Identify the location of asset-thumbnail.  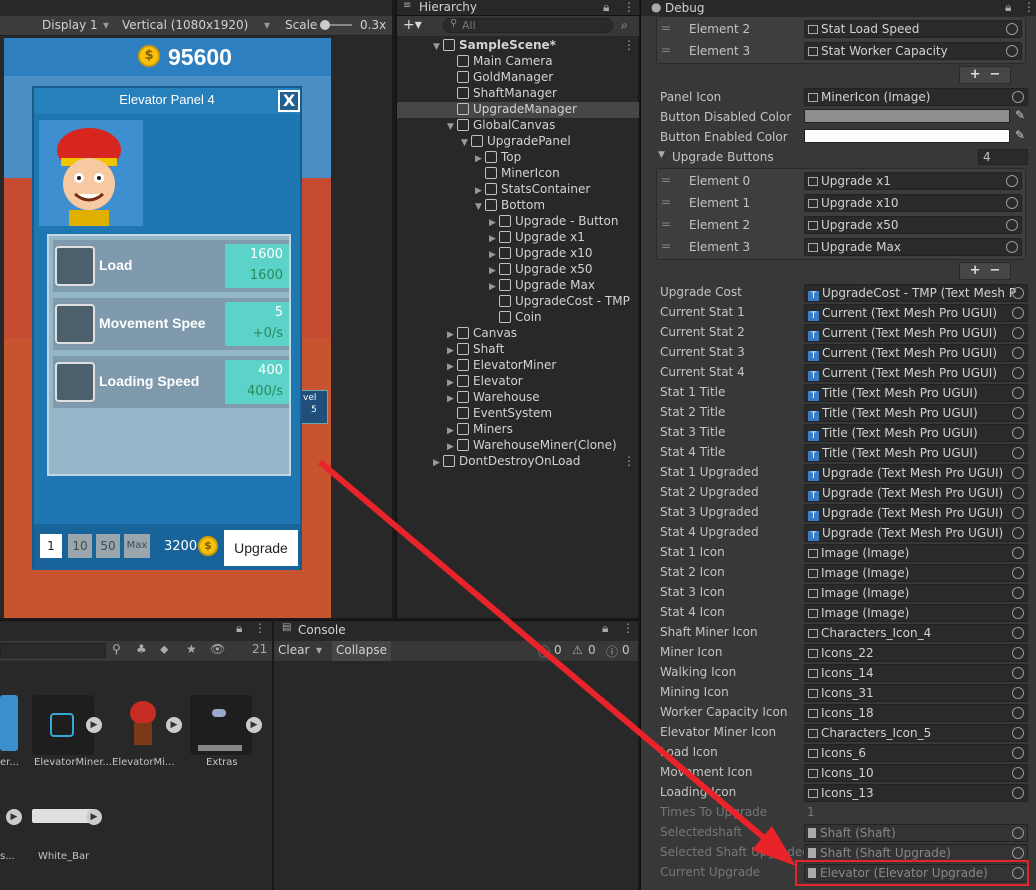
(63, 725).